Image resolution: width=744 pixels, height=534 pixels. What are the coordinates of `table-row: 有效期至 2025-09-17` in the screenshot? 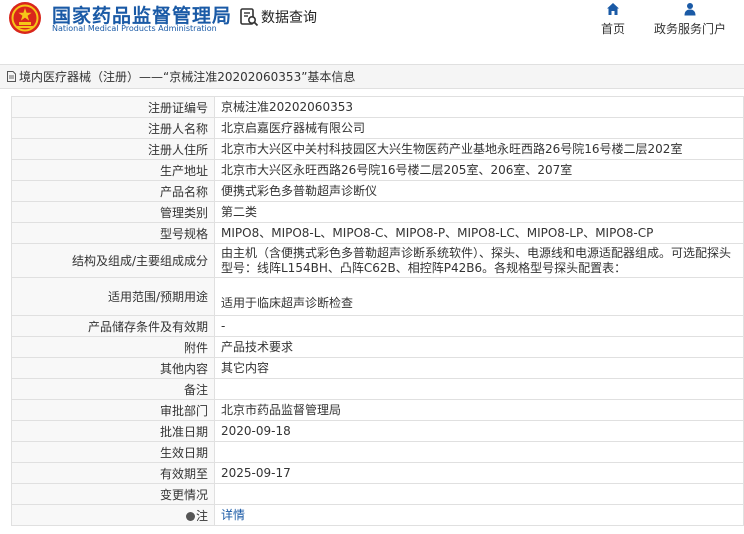 It's located at (377, 473).